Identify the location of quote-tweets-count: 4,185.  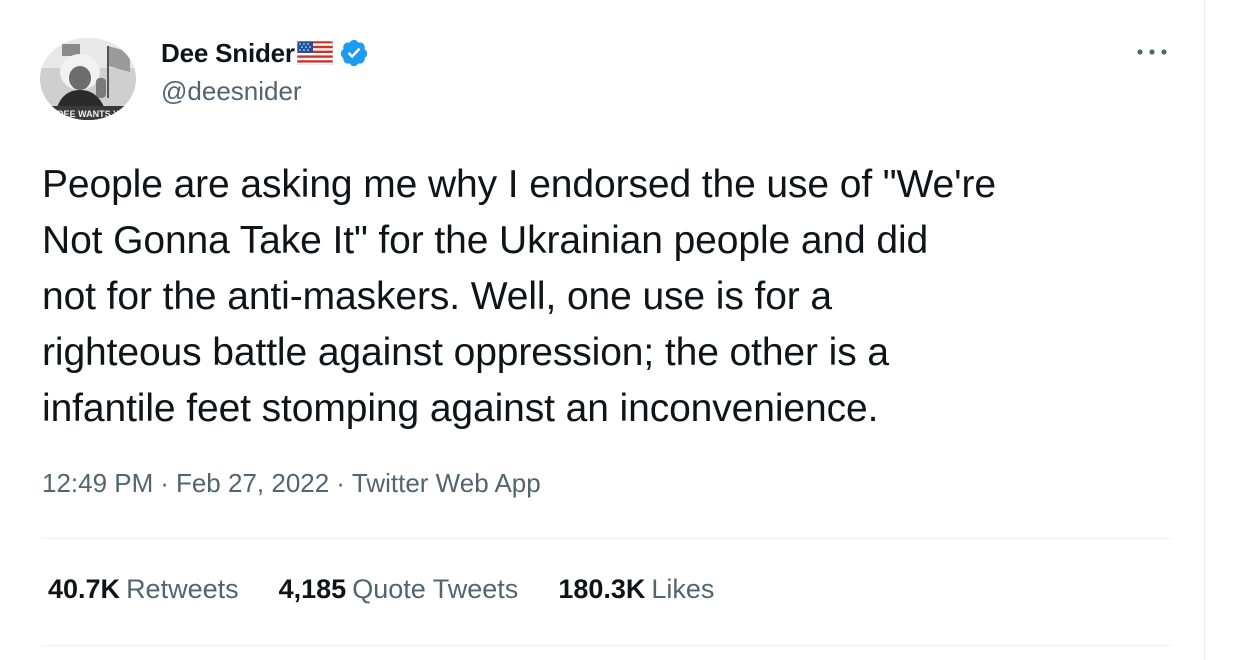
(312, 589).